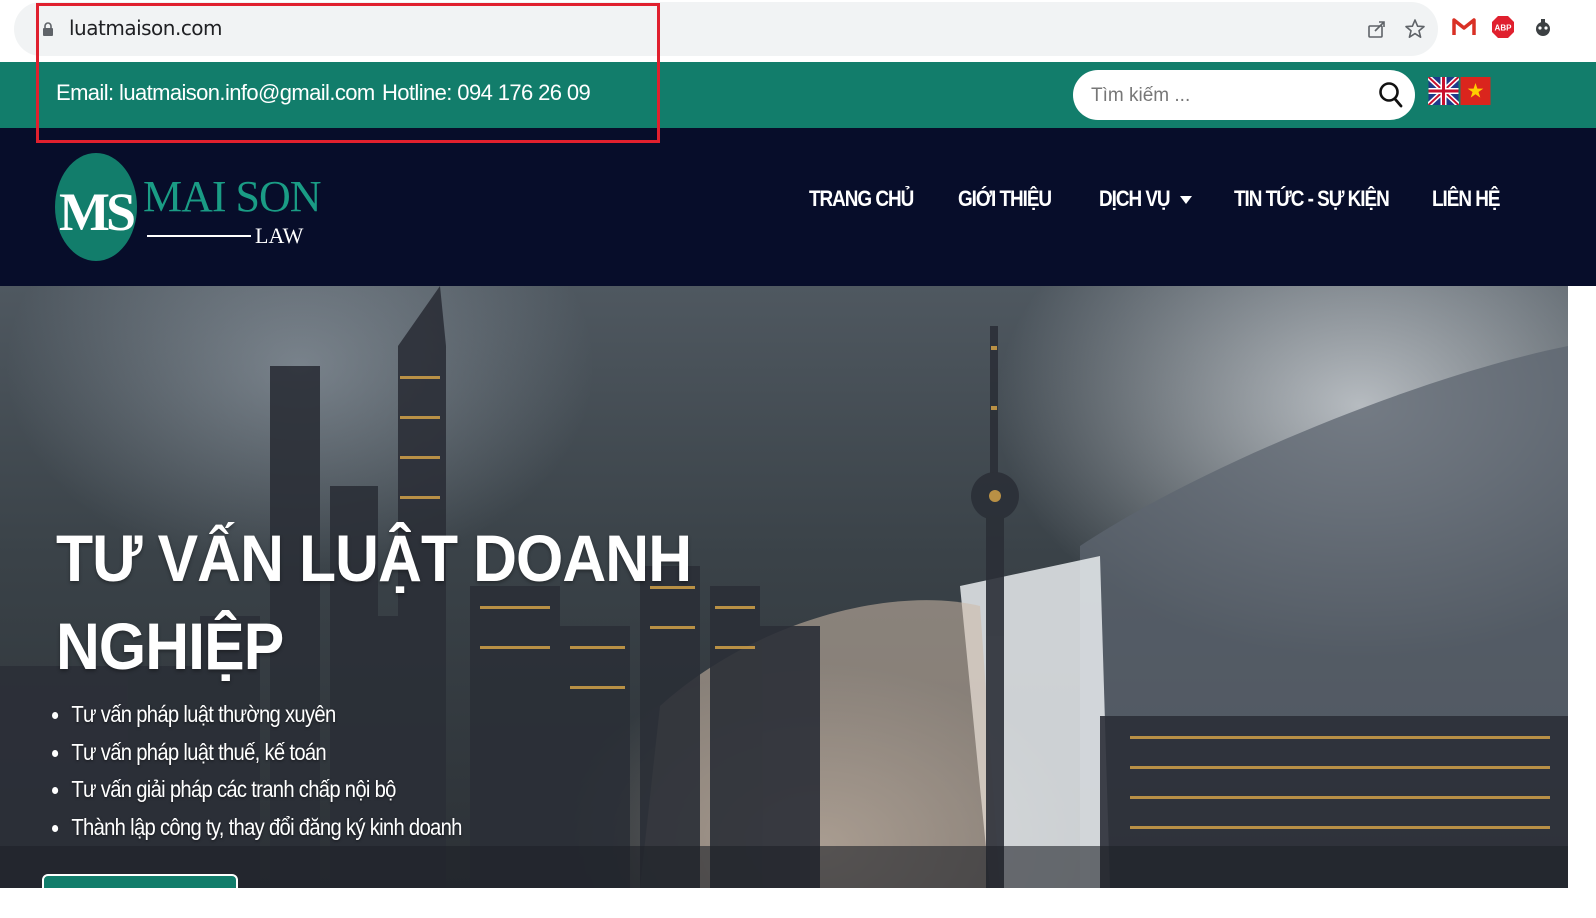 The height and width of the screenshot is (918, 1596). Describe the element at coordinates (257, 790) in the screenshot. I see `list-item: Tư vấn giải pháp các tranh chấp nội bộ` at that location.